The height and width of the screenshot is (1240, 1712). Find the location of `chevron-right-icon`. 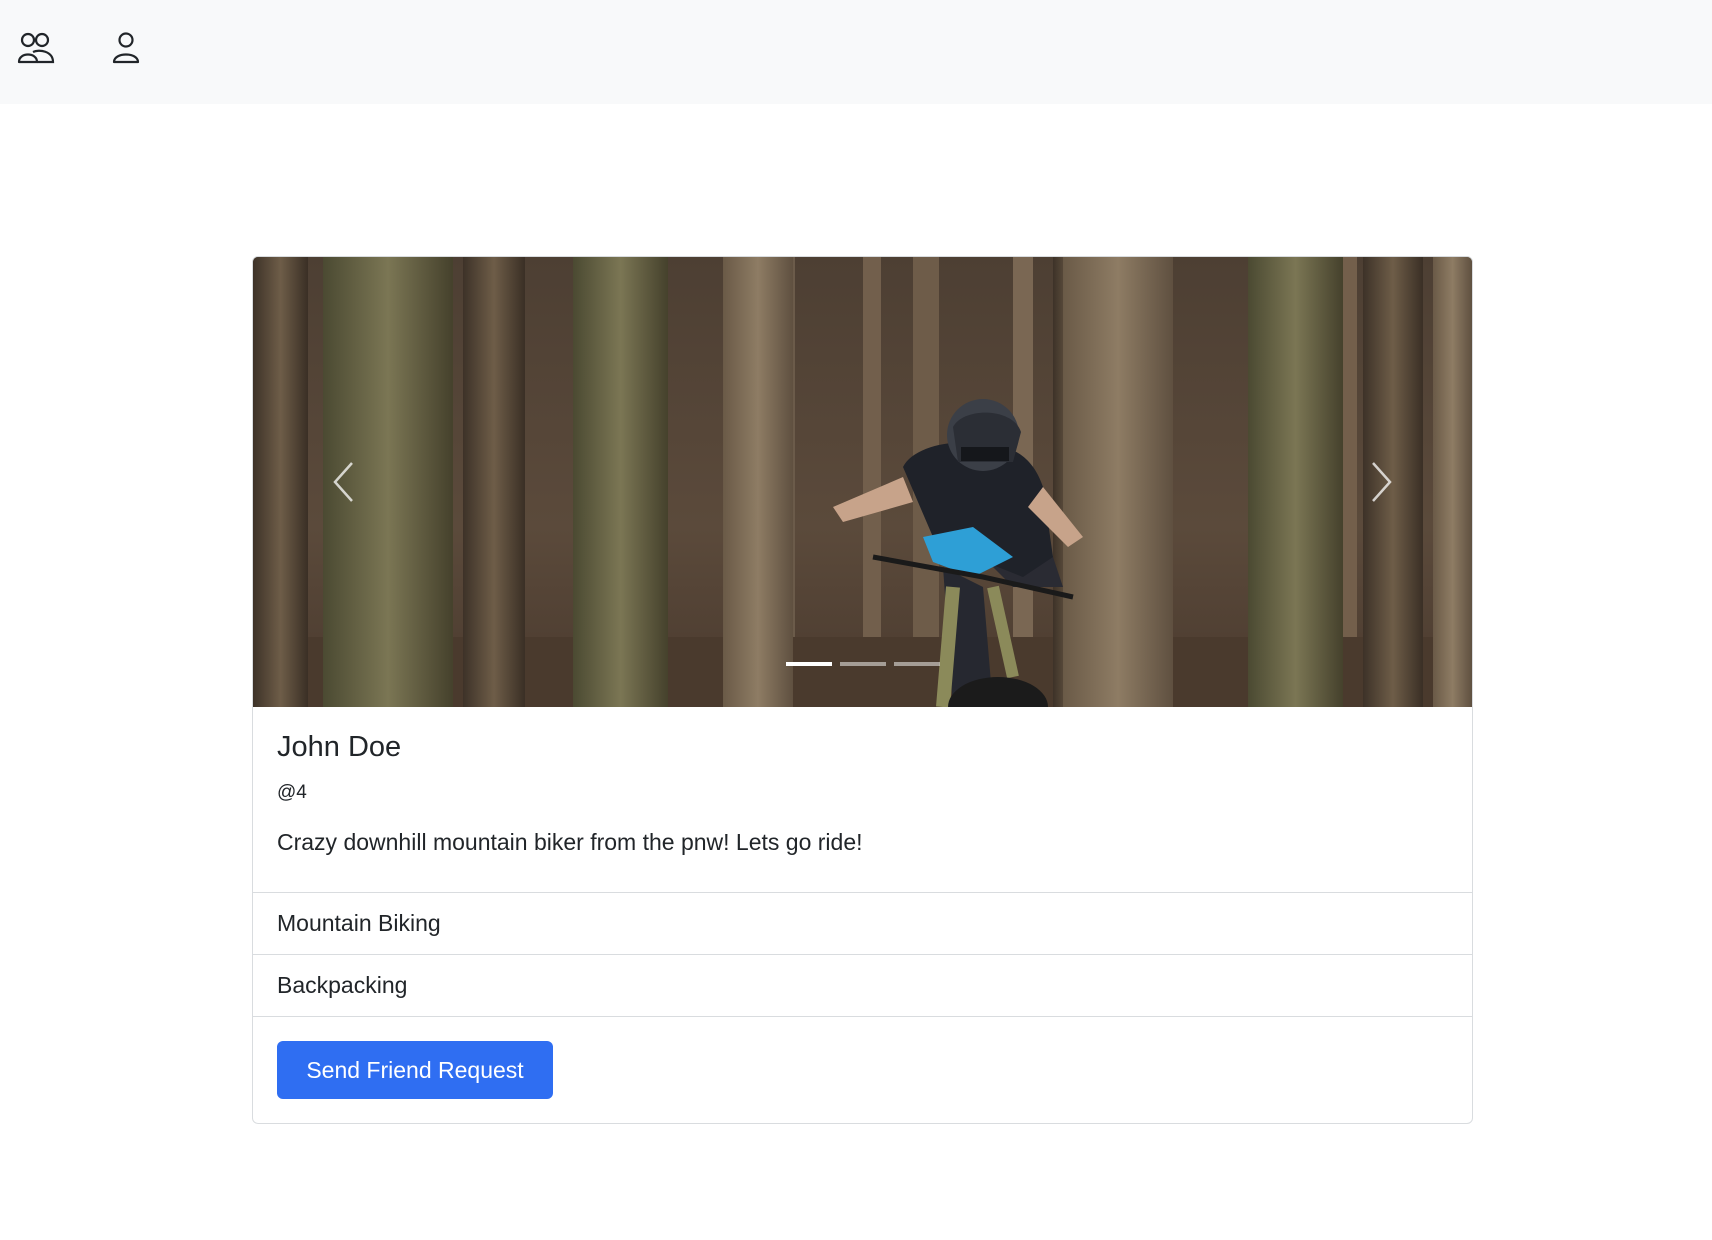

chevron-right-icon is located at coordinates (1382, 482).